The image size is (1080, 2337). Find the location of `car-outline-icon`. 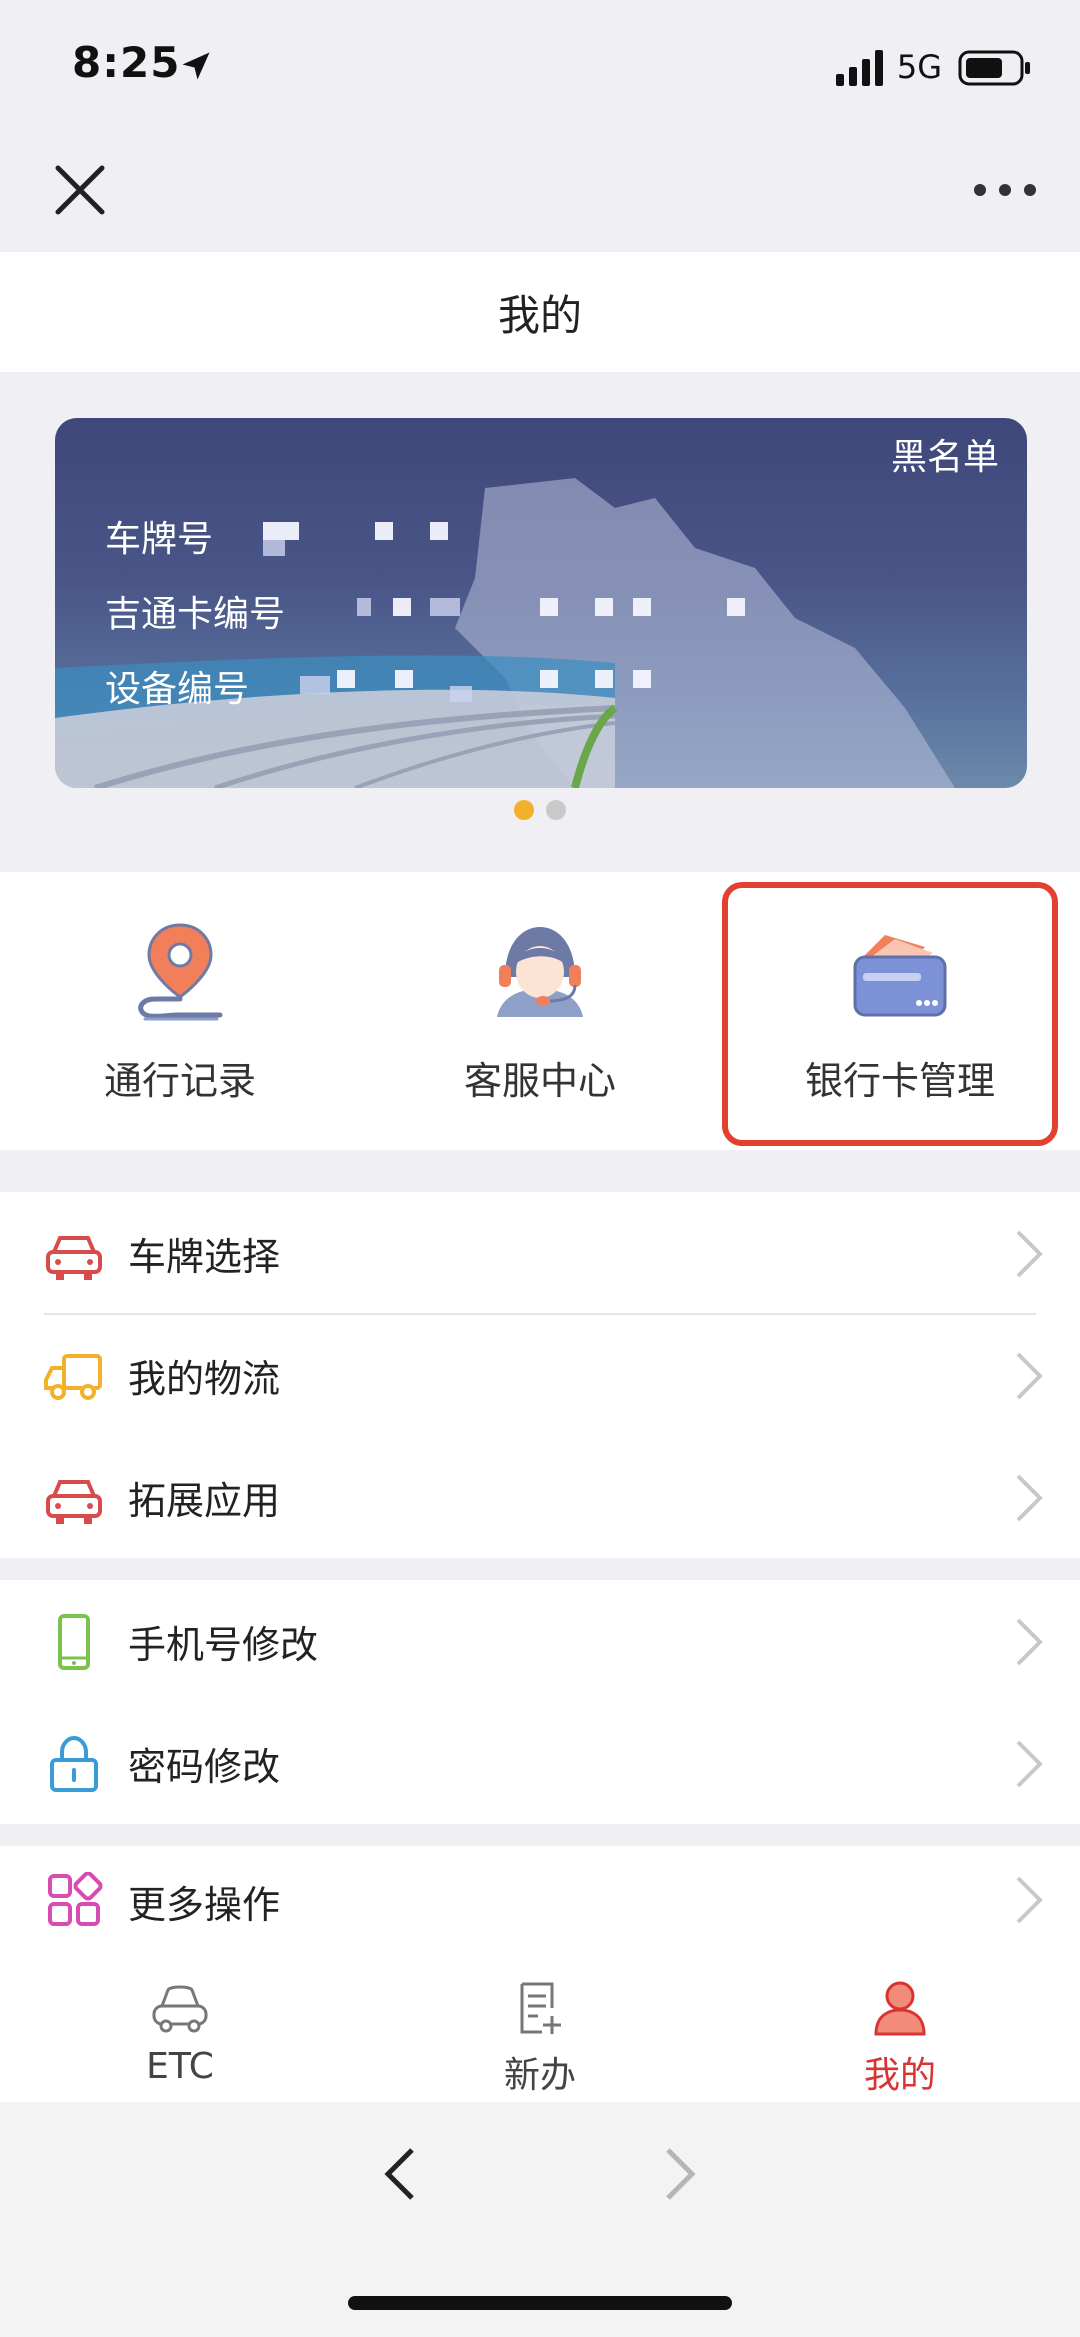

car-outline-icon is located at coordinates (180, 2009).